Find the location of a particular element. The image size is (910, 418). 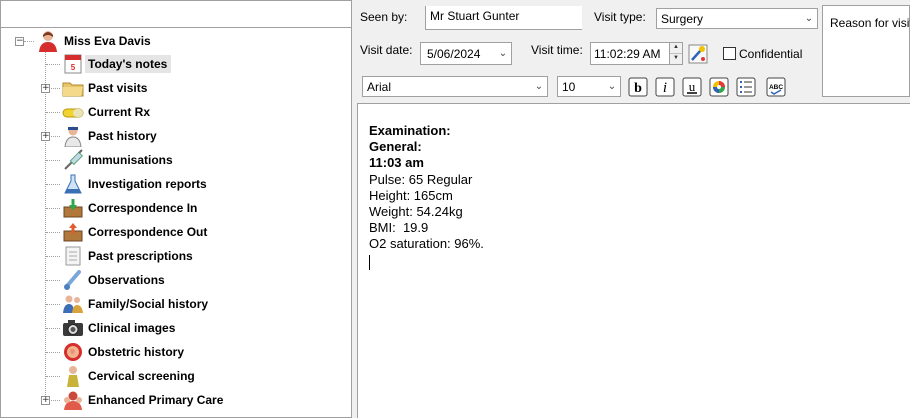

reason-for-visit-box: Reason for visit is located at coordinates (866, 51).